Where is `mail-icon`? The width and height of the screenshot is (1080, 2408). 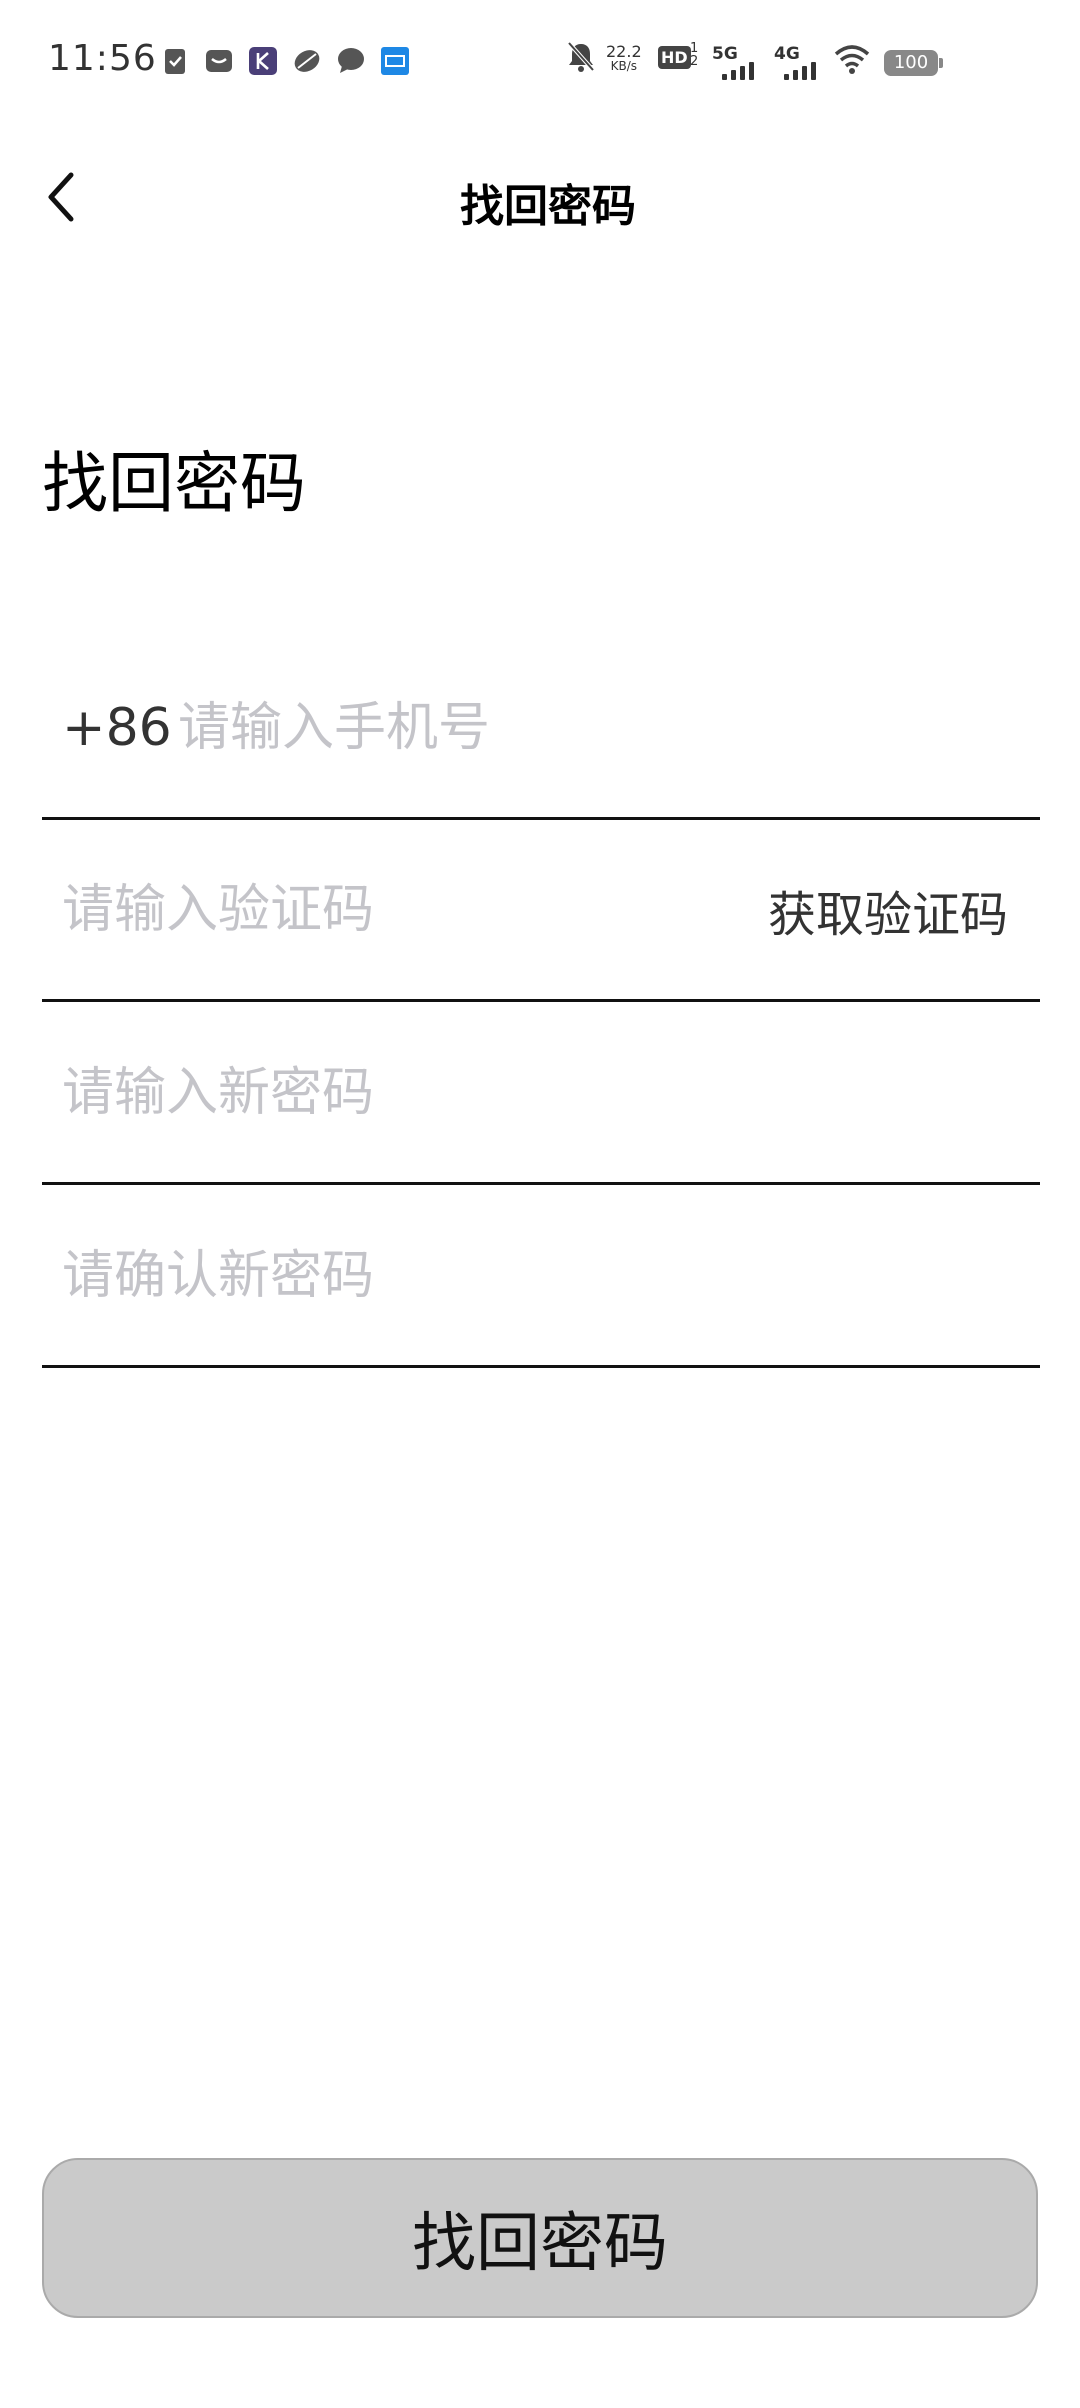
mail-icon is located at coordinates (219, 61).